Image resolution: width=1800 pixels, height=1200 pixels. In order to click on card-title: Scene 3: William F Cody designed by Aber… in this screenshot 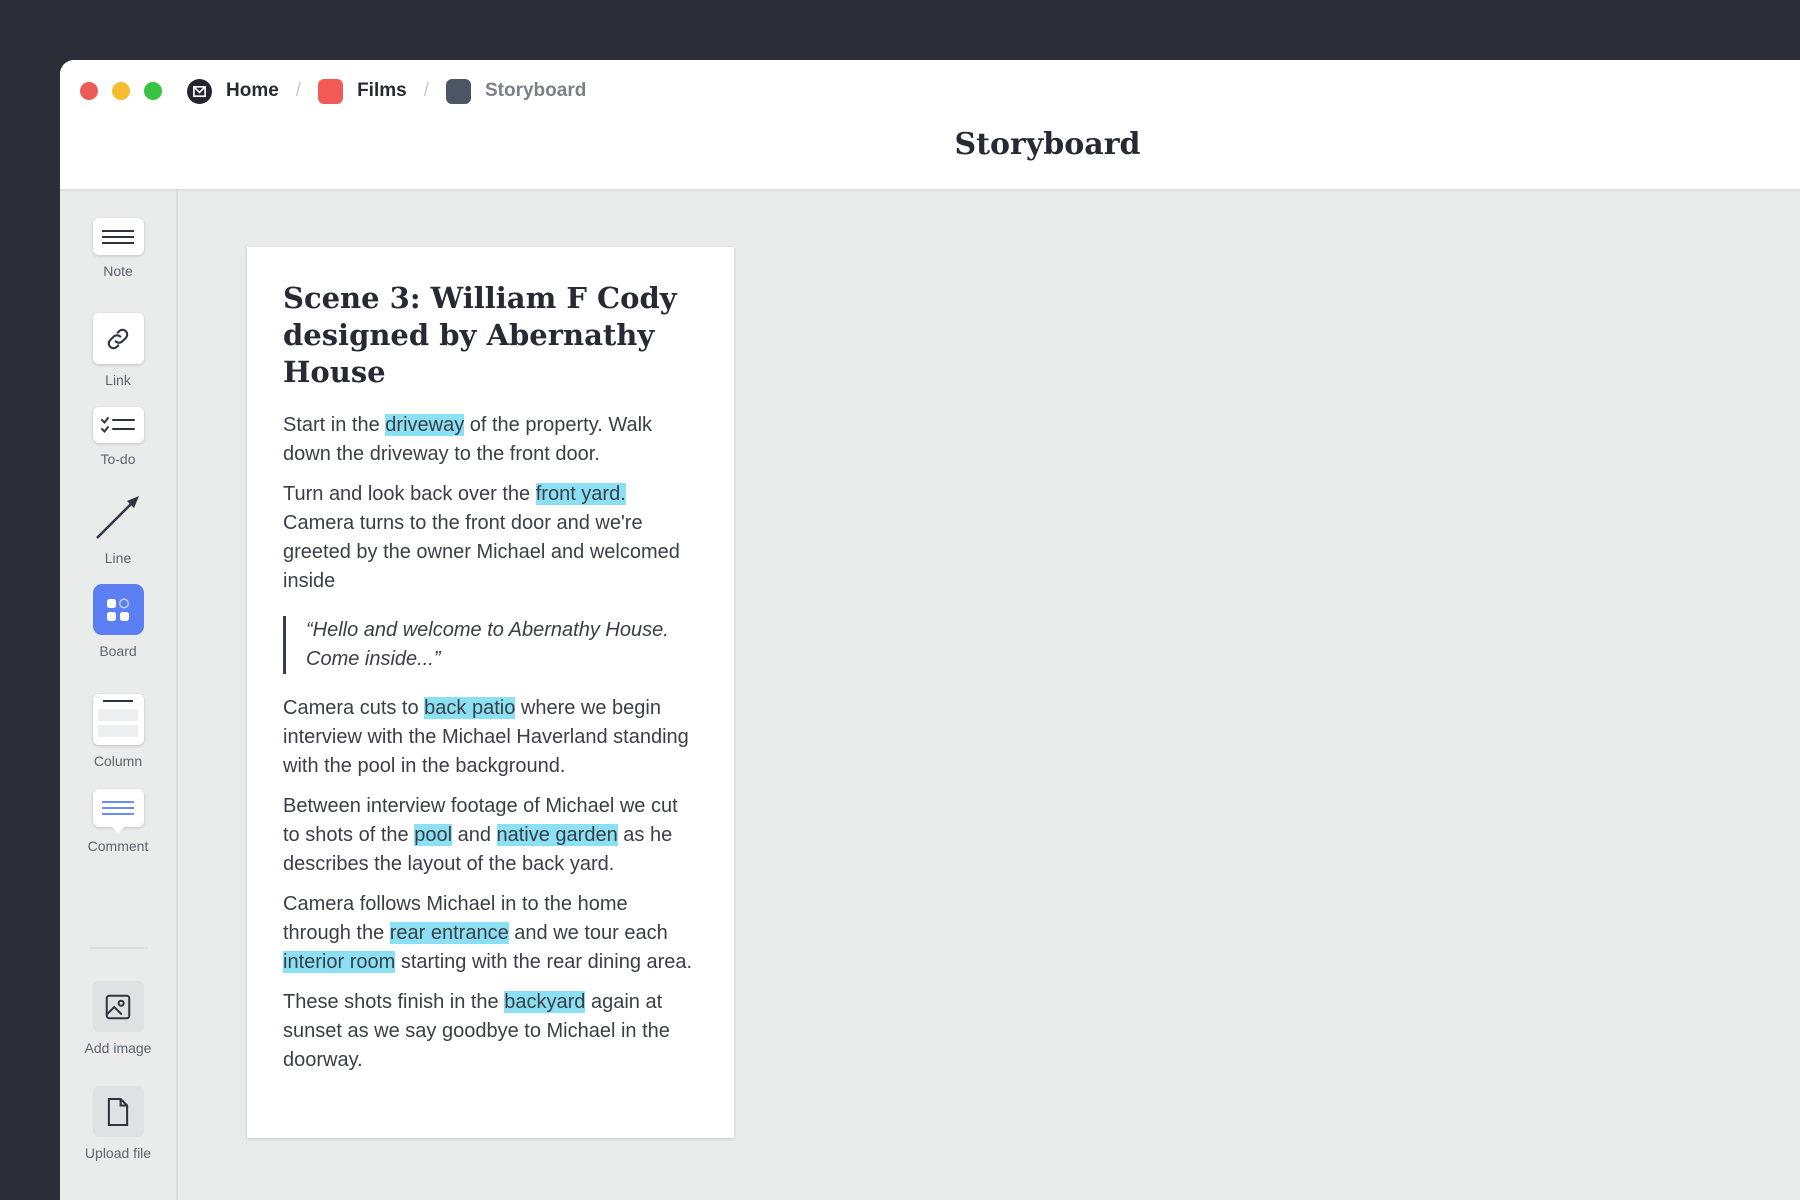, I will do `click(480, 335)`.